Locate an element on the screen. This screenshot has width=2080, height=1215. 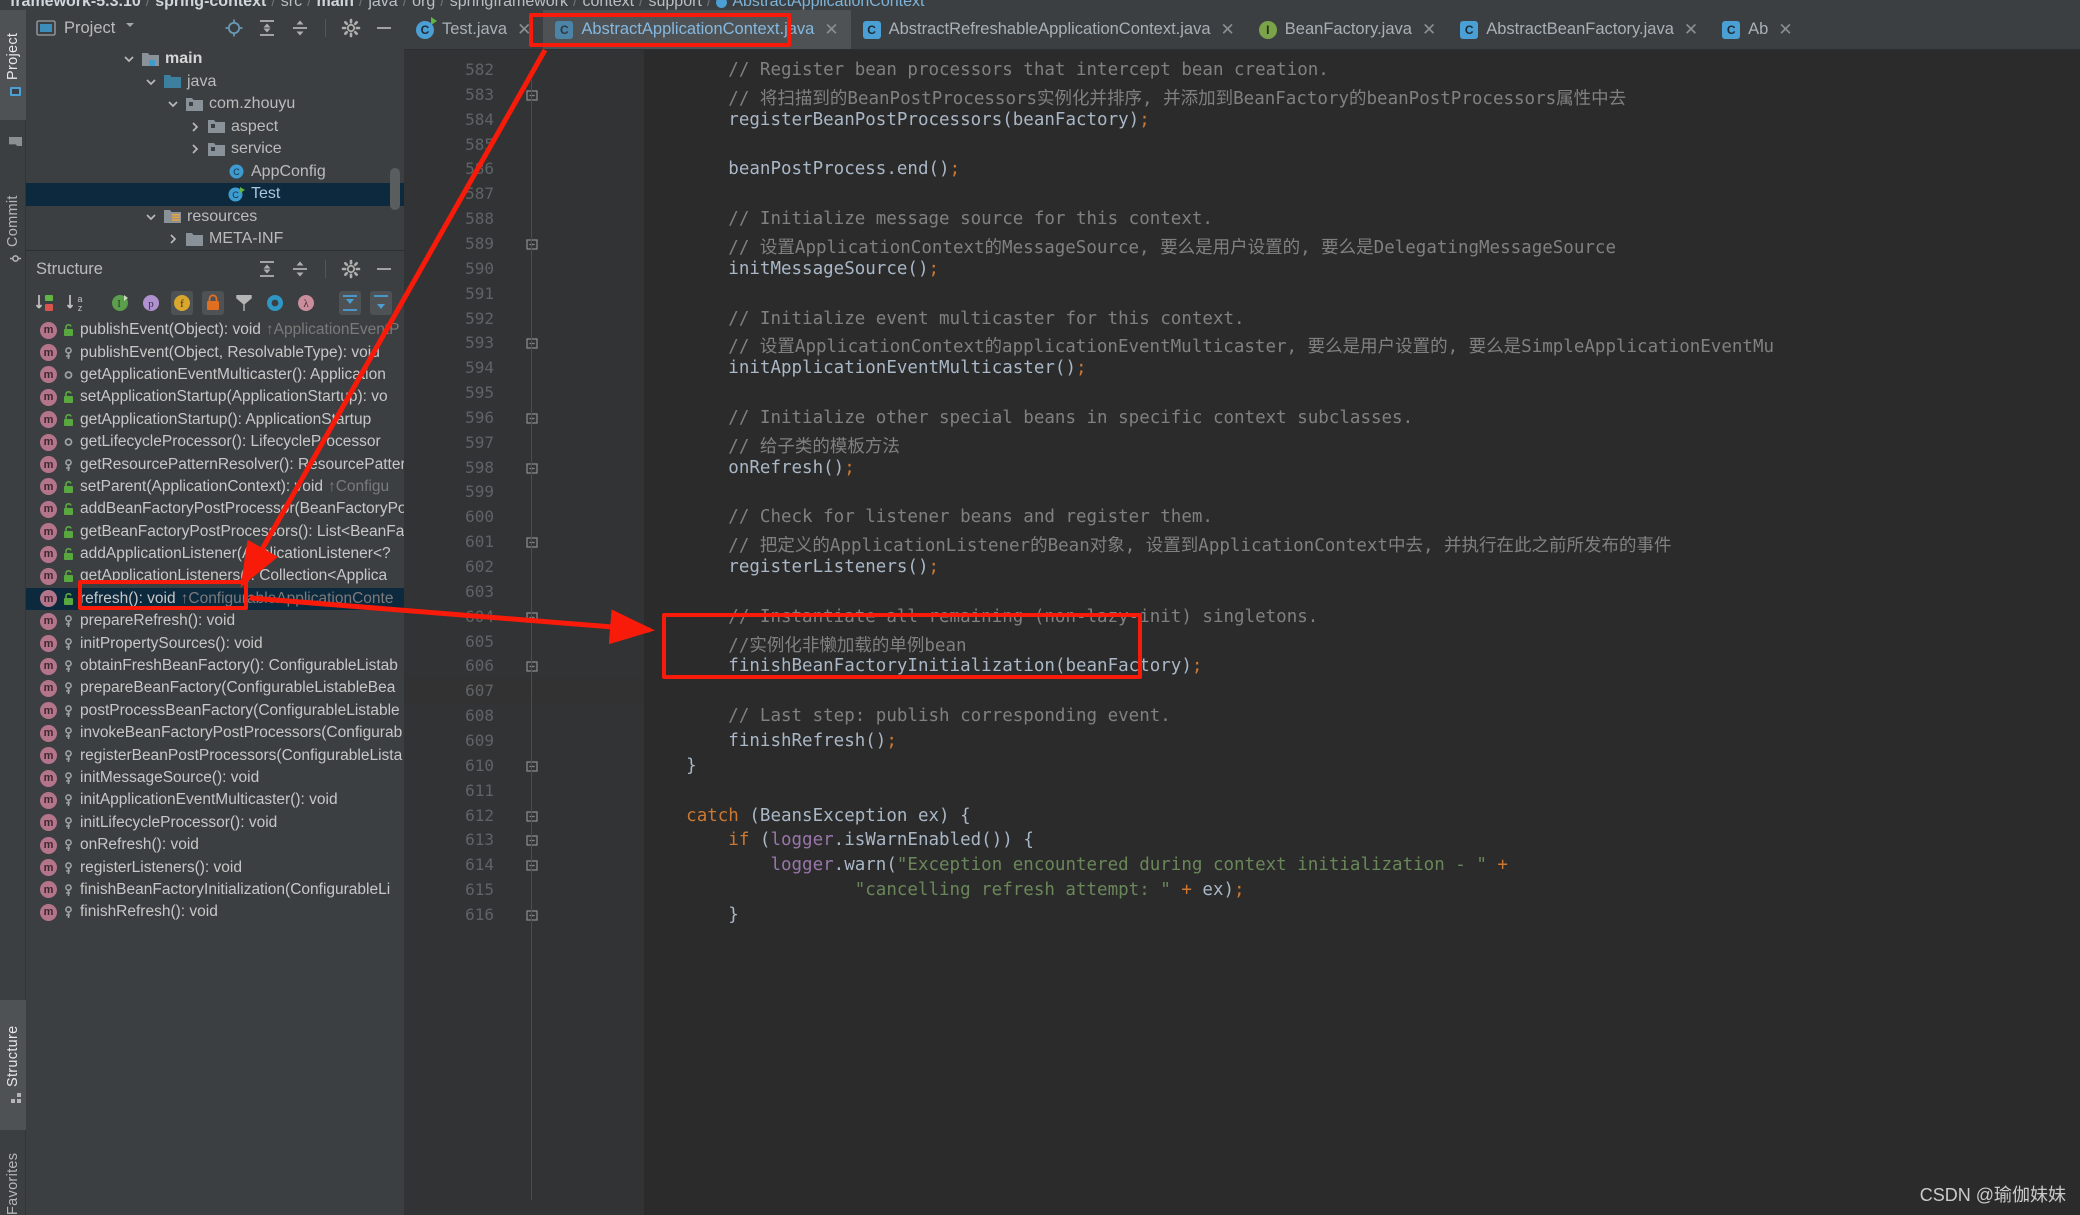
expand-tree-icon is located at coordinates (350, 303).